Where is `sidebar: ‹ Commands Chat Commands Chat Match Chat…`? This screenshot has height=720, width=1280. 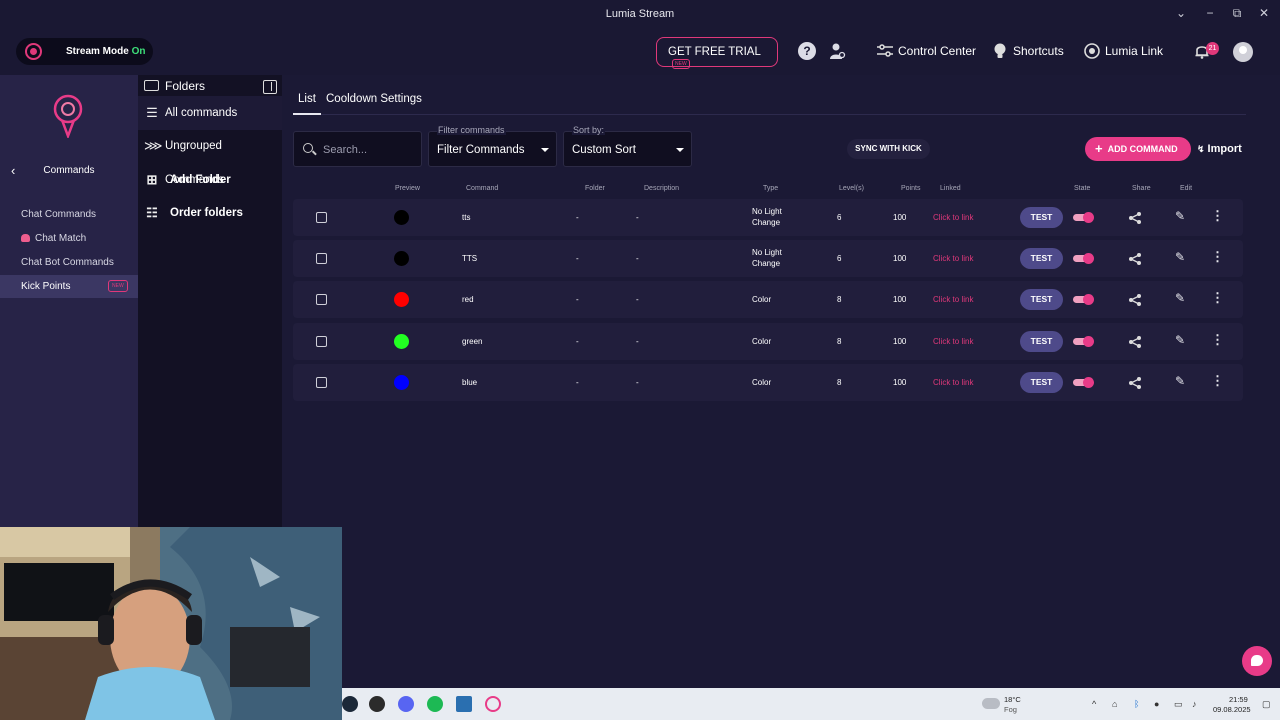 sidebar: ‹ Commands Chat Commands Chat Match Chat… is located at coordinates (69, 301).